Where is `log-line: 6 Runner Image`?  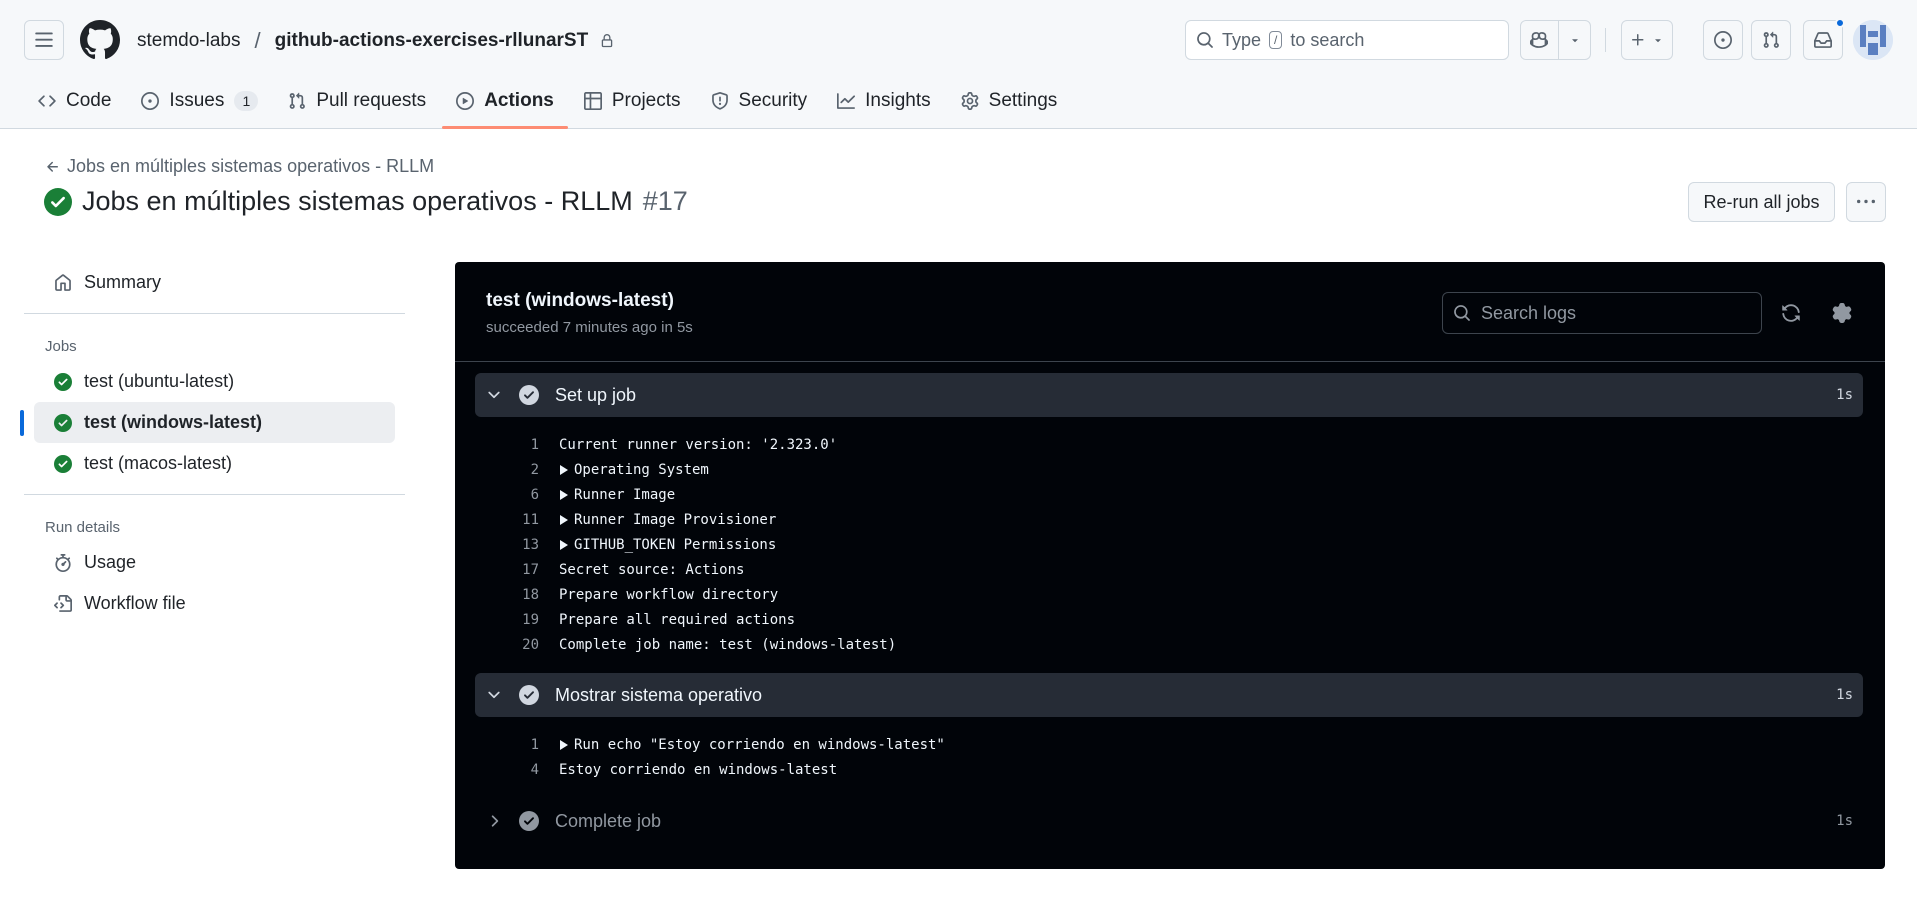
log-line: 6 Runner Image is located at coordinates (1169, 494).